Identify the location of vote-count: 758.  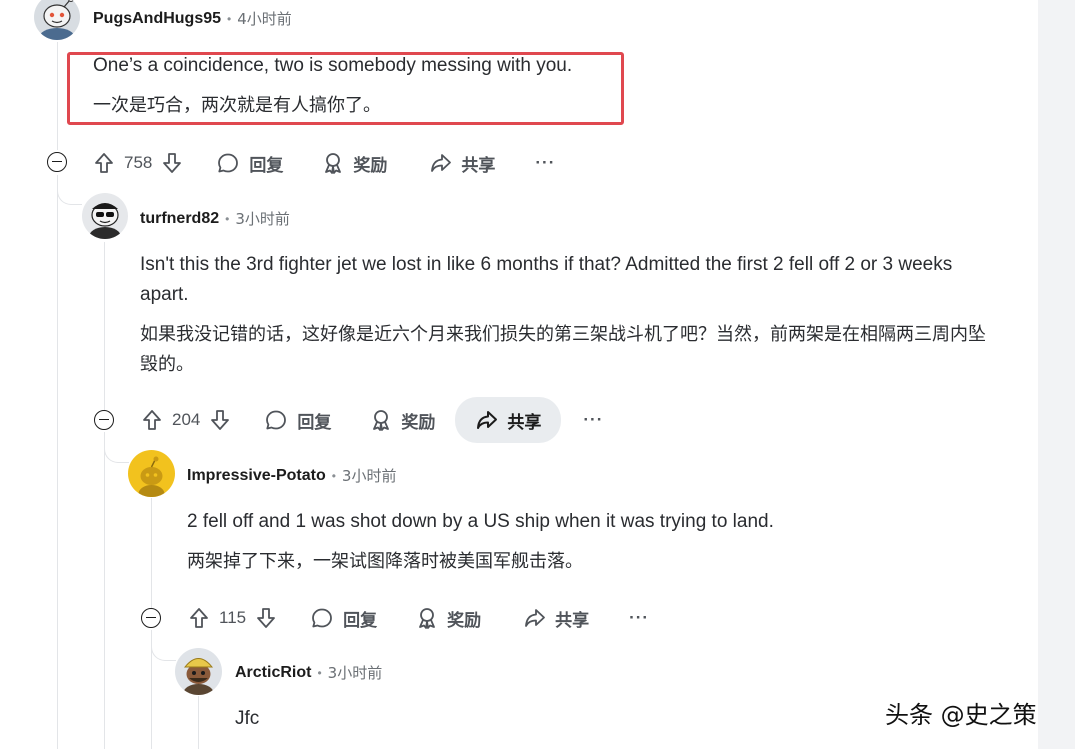
(138, 162).